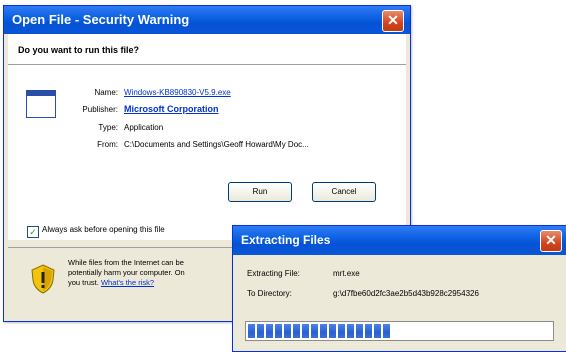  What do you see at coordinates (344, 192) in the screenshot?
I see `cancel-button: Cancel` at bounding box center [344, 192].